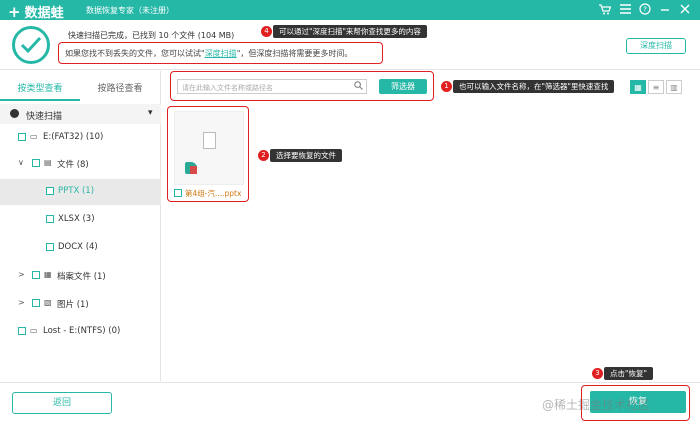  What do you see at coordinates (73, 305) in the screenshot?
I see `tree-label: 图片 (1)` at bounding box center [73, 305].